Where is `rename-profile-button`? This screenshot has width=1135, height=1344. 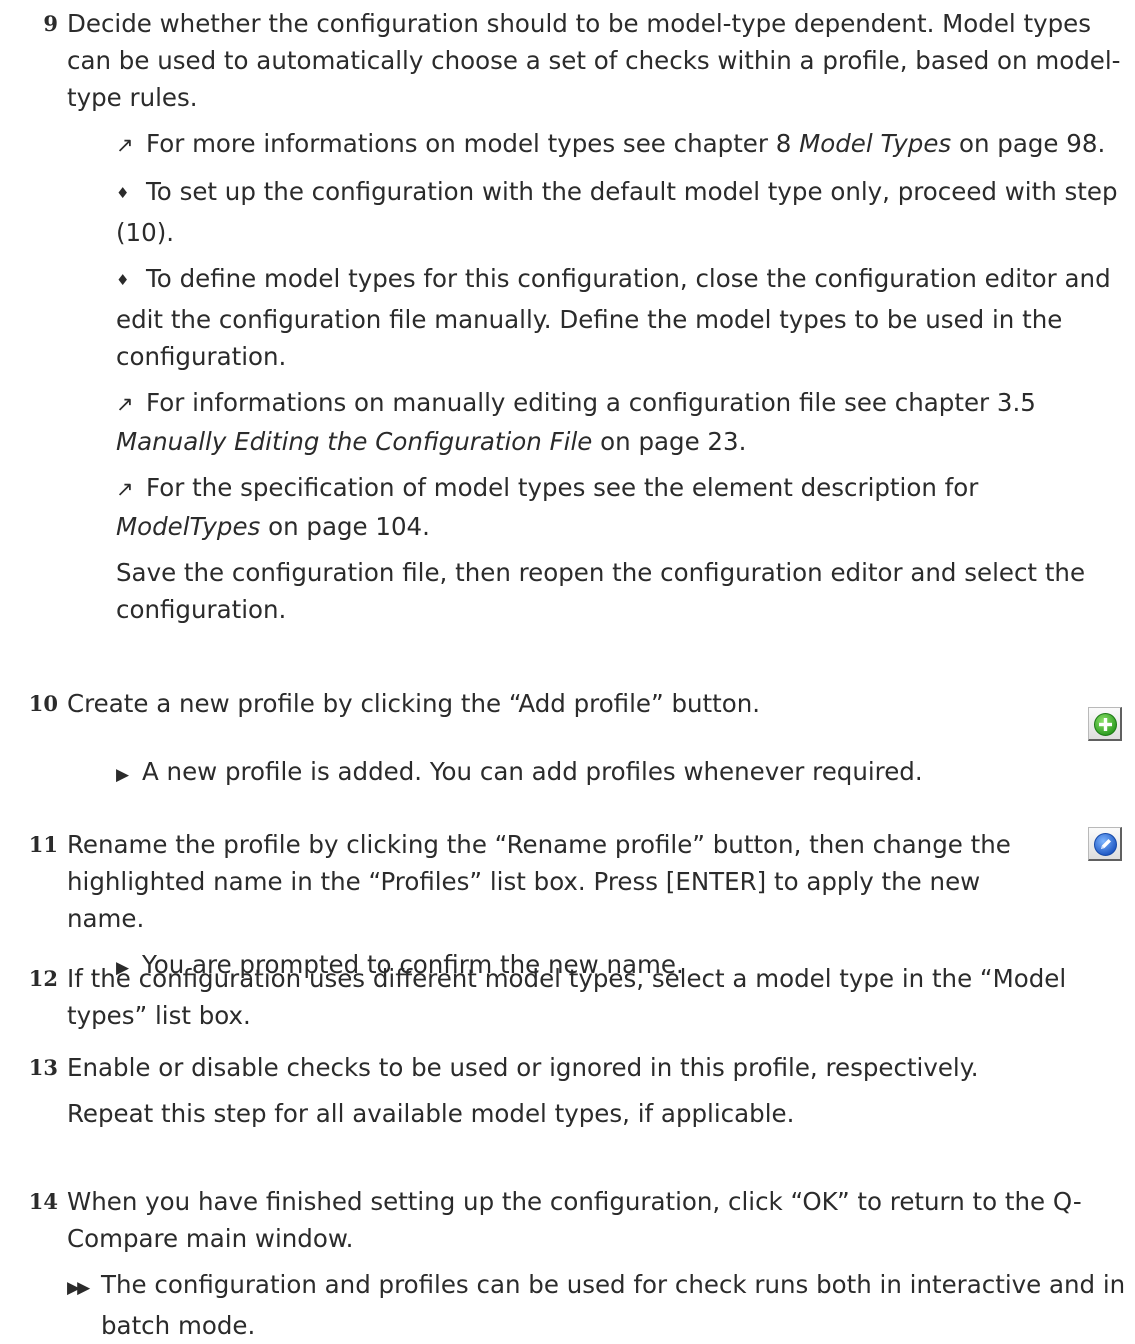
rename-profile-button is located at coordinates (1105, 844).